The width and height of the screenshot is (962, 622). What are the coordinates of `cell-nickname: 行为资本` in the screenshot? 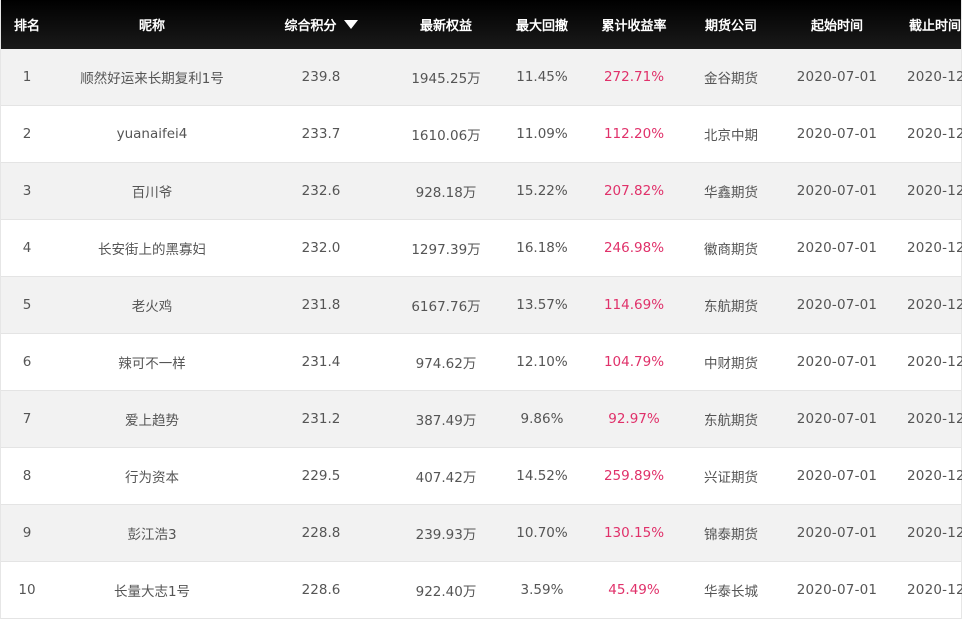 It's located at (152, 478).